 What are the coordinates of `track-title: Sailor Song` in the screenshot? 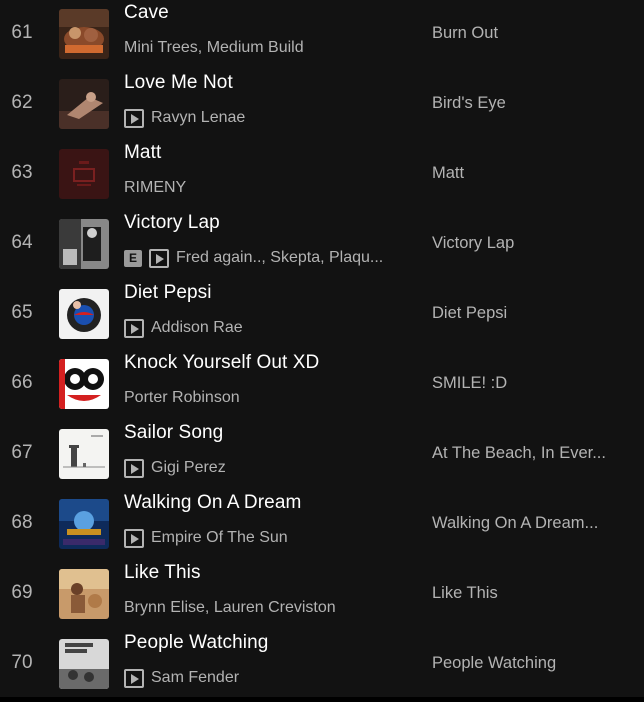 It's located at (173, 433).